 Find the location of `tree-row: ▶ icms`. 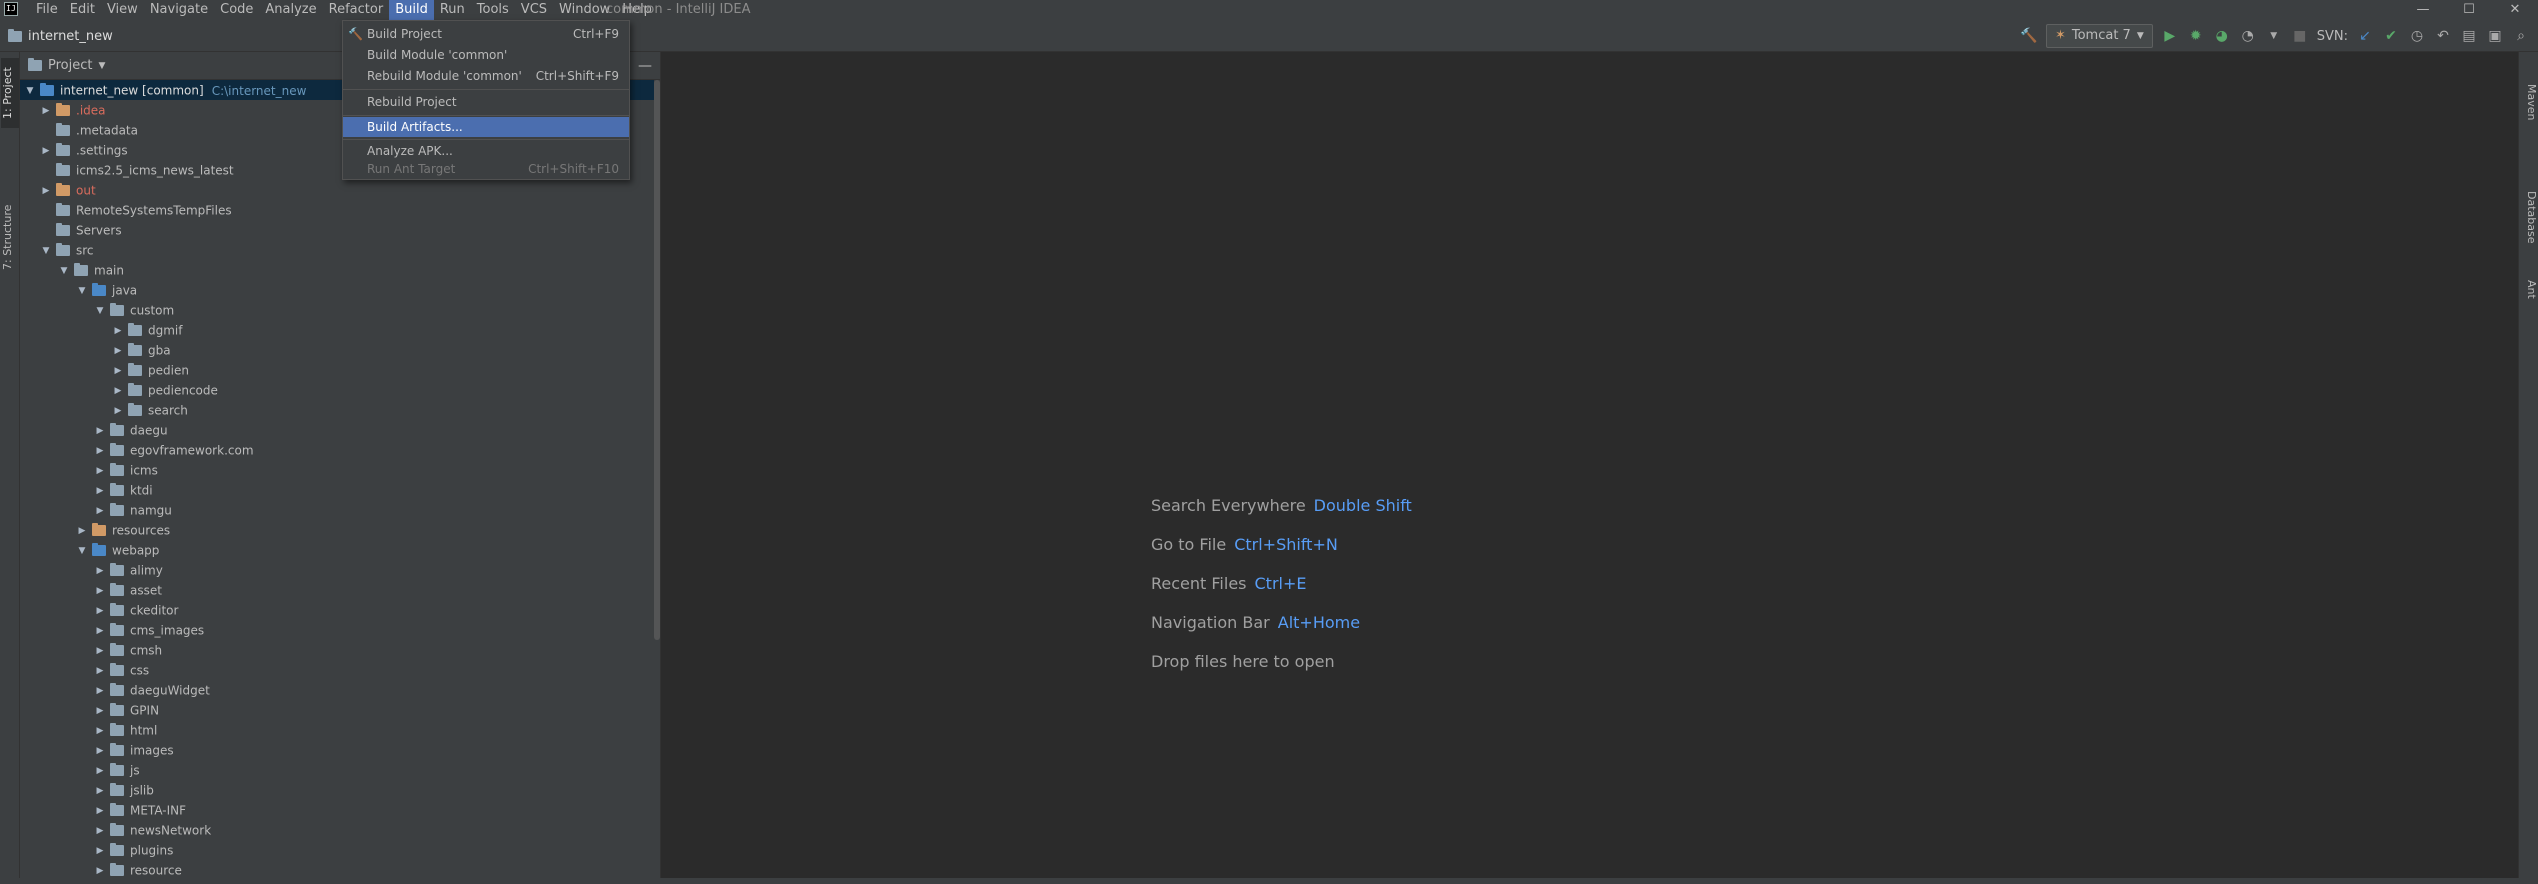

tree-row: ▶ icms is located at coordinates (337, 470).